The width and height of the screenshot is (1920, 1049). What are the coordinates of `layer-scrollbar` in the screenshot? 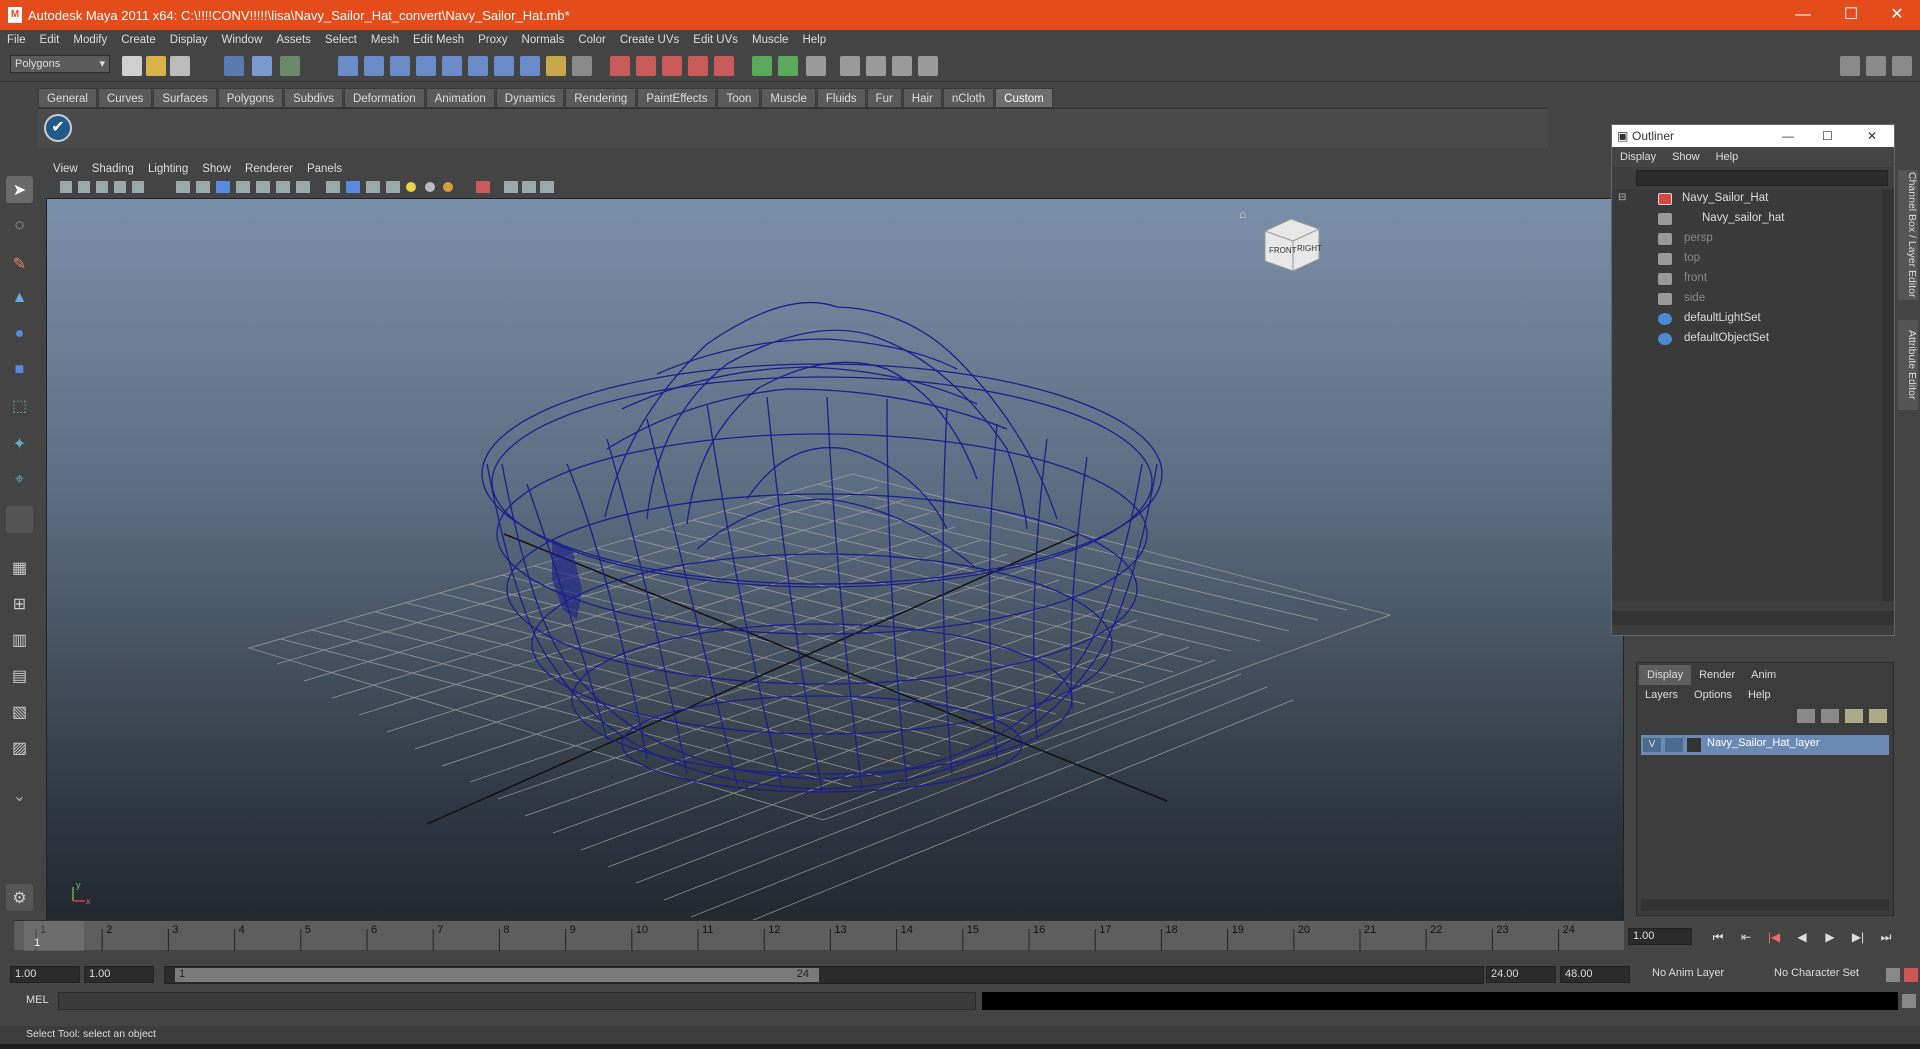 It's located at (1765, 905).